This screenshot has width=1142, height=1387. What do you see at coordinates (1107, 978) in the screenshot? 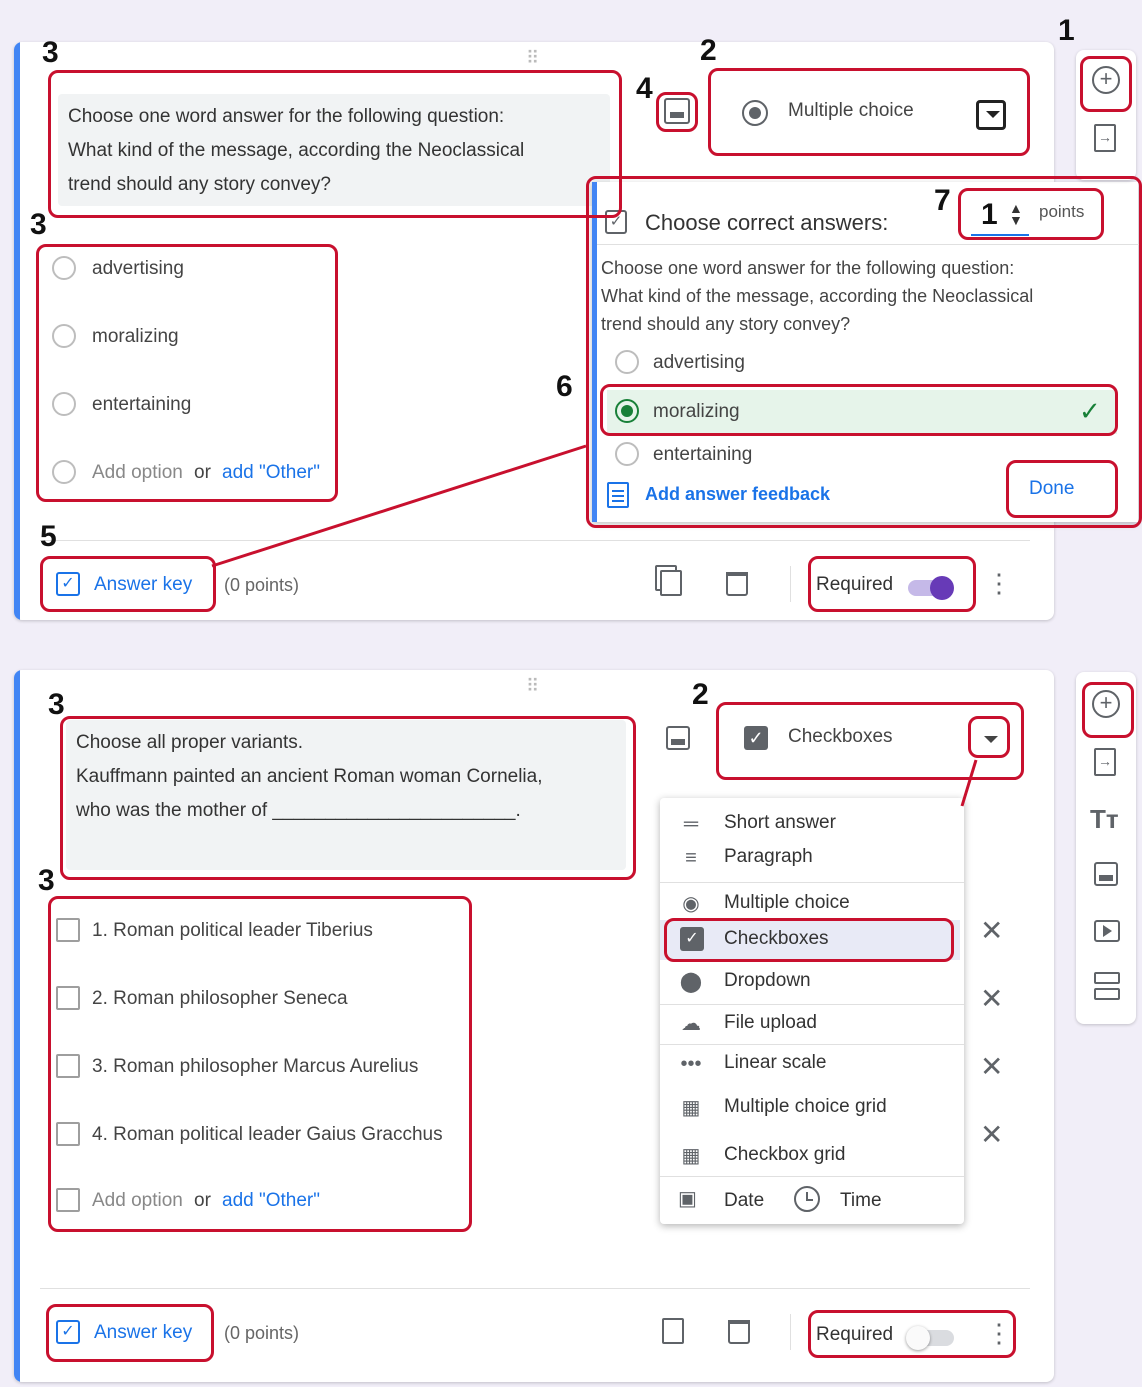
I see `add-section-icon` at bounding box center [1107, 978].